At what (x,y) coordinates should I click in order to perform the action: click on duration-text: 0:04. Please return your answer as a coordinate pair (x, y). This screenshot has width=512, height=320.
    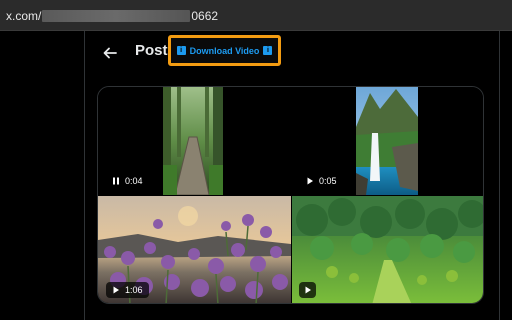
    Looking at the image, I should click on (134, 181).